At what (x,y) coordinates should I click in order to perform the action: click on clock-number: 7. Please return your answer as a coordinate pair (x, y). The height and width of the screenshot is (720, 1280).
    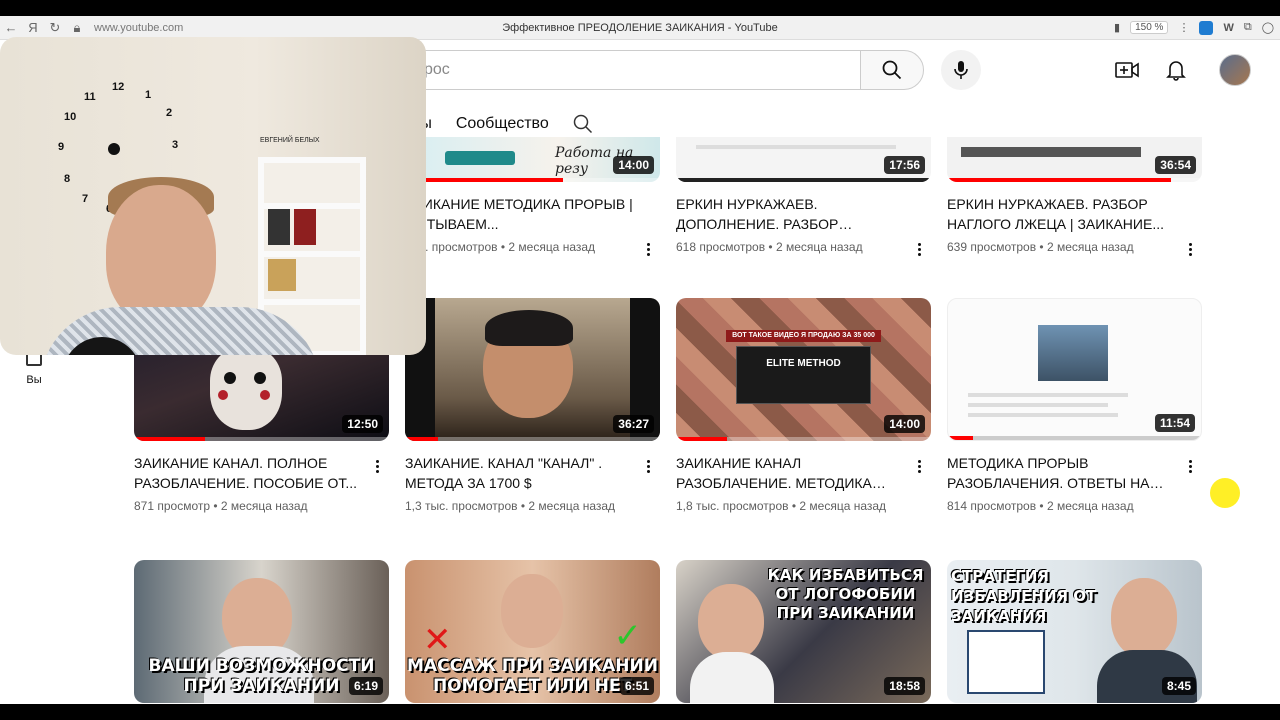
    Looking at the image, I should click on (85, 199).